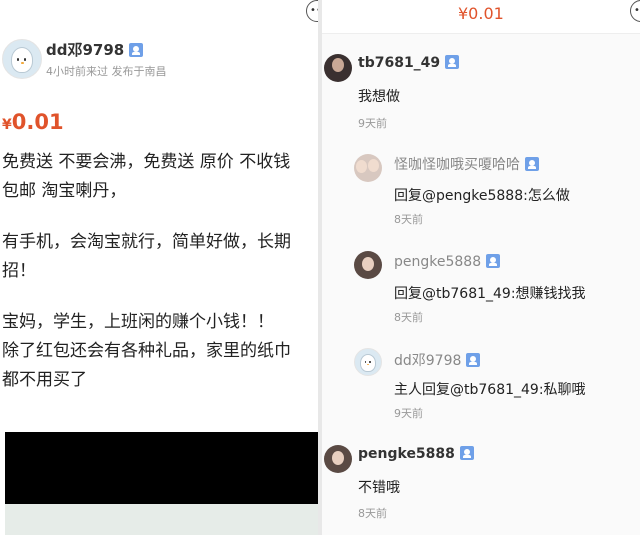 The height and width of the screenshot is (535, 640). I want to click on post-body-line: 宝妈，学生，上班闲的赚个小钱！！, so click(138, 322).